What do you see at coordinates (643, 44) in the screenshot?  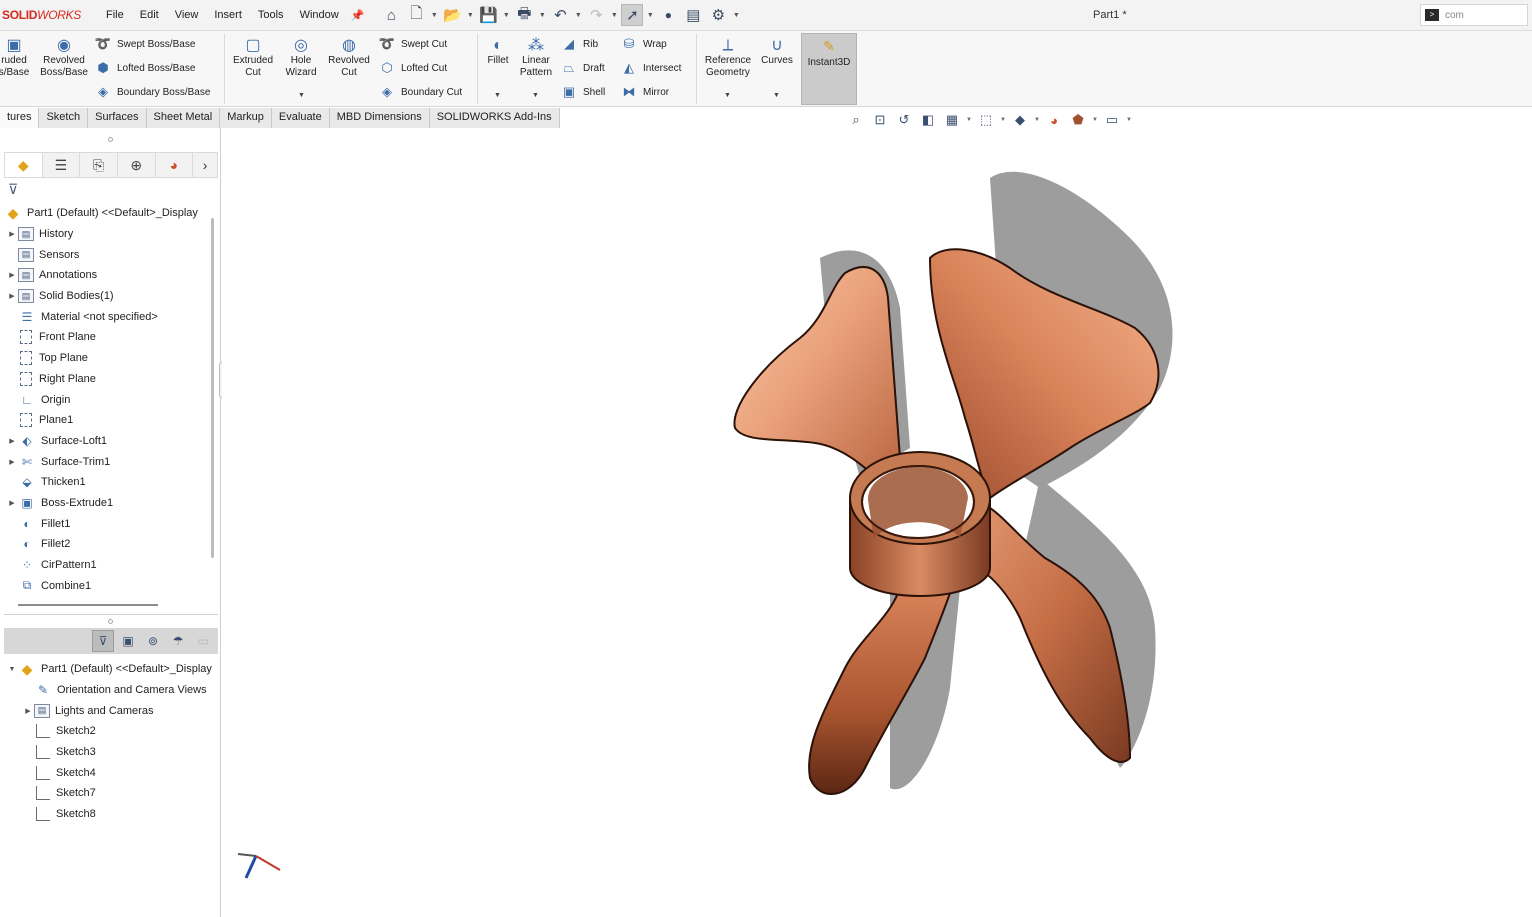 I see `wrap-button: ⛁ Wrap` at bounding box center [643, 44].